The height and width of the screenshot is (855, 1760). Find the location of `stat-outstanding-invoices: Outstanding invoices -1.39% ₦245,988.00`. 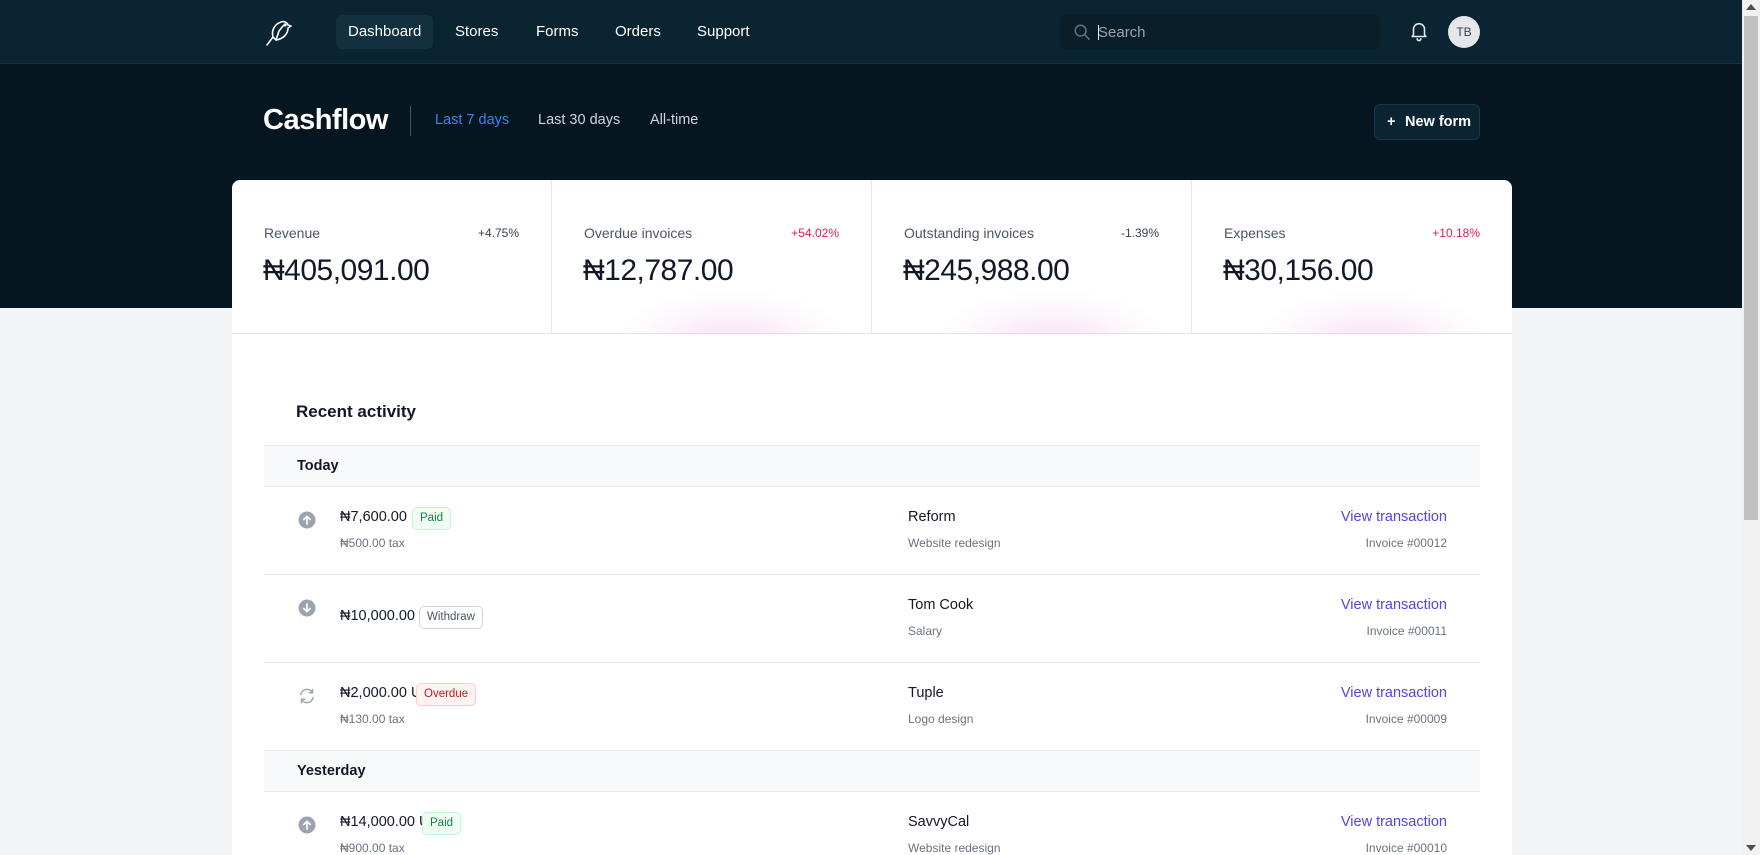

stat-outstanding-invoices: Outstanding invoices -1.39% ₦245,988.00 is located at coordinates (1032, 257).